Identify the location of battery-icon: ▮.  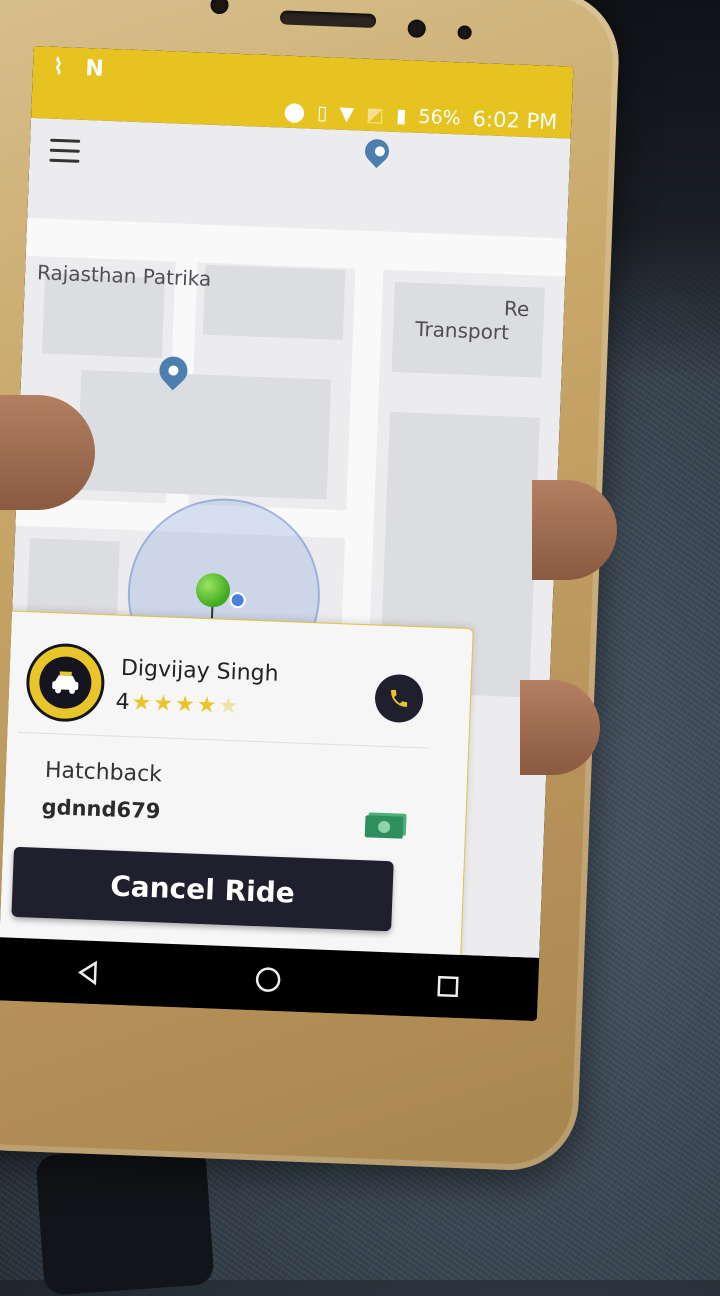
(401, 116).